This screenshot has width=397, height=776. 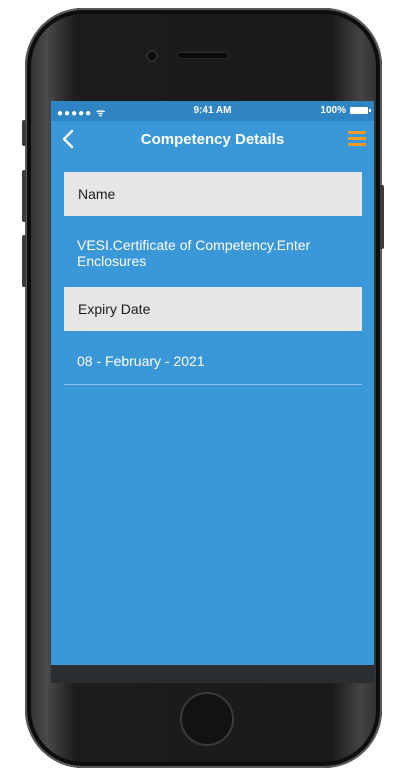 I want to click on divider, so click(x=213, y=384).